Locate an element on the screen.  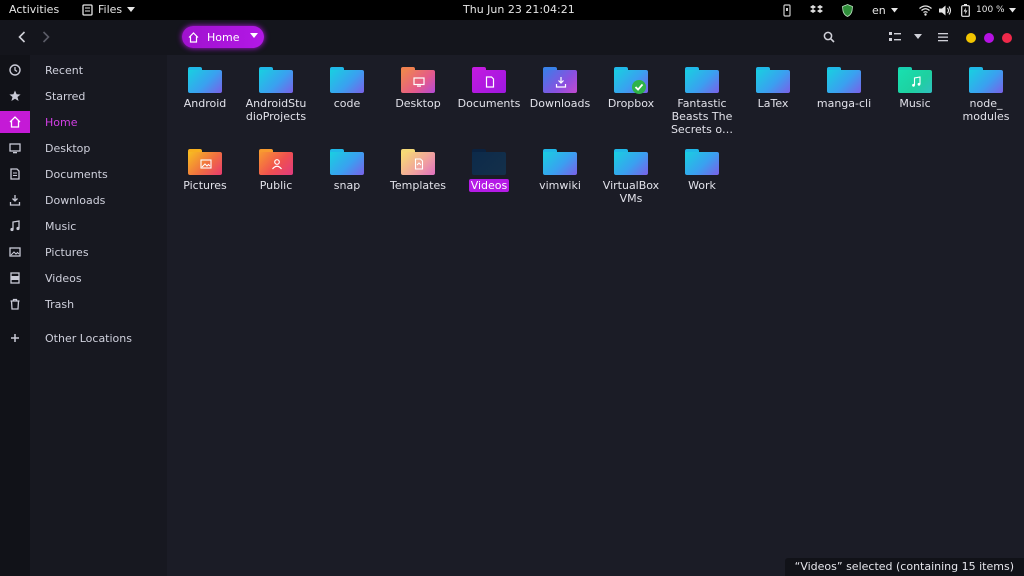
sidebar-item-label: Videos is located at coordinates (63, 278).